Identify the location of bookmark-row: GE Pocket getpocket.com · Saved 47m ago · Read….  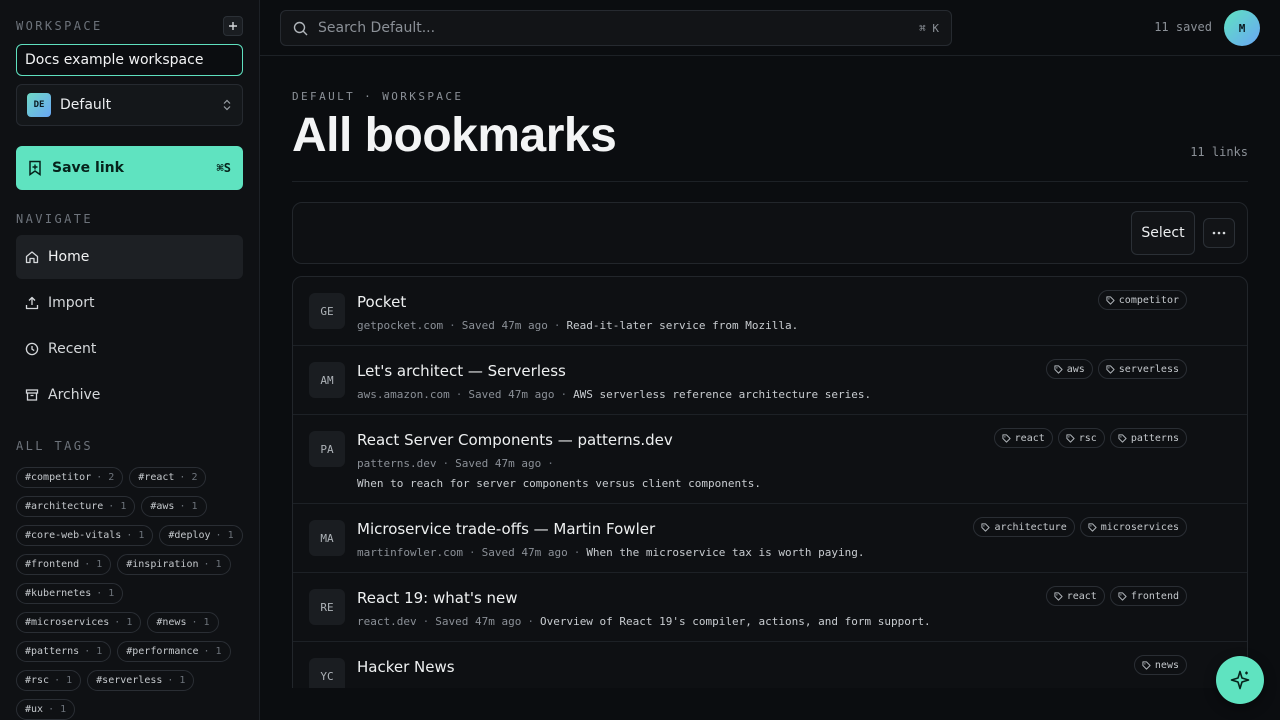
(770, 311).